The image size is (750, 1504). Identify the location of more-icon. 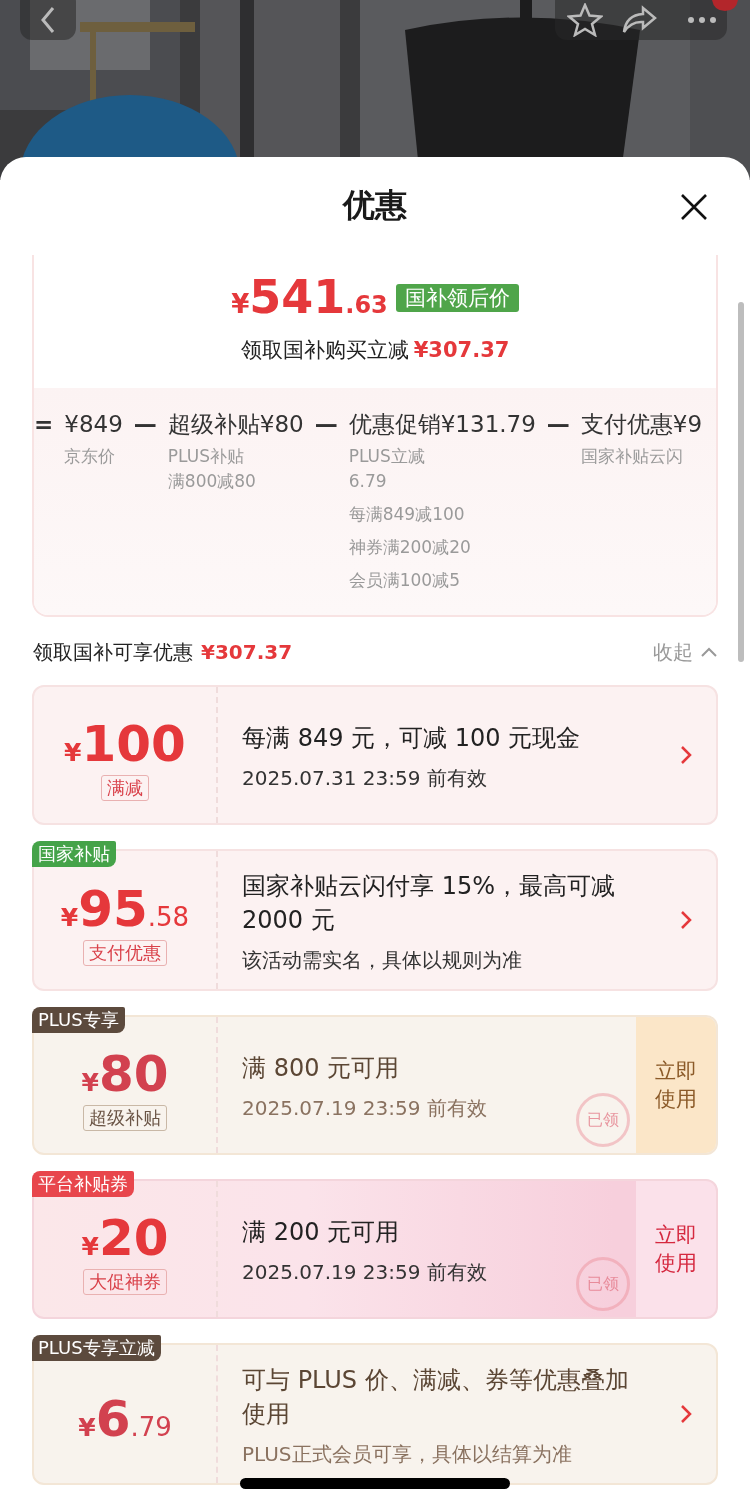
(702, 20).